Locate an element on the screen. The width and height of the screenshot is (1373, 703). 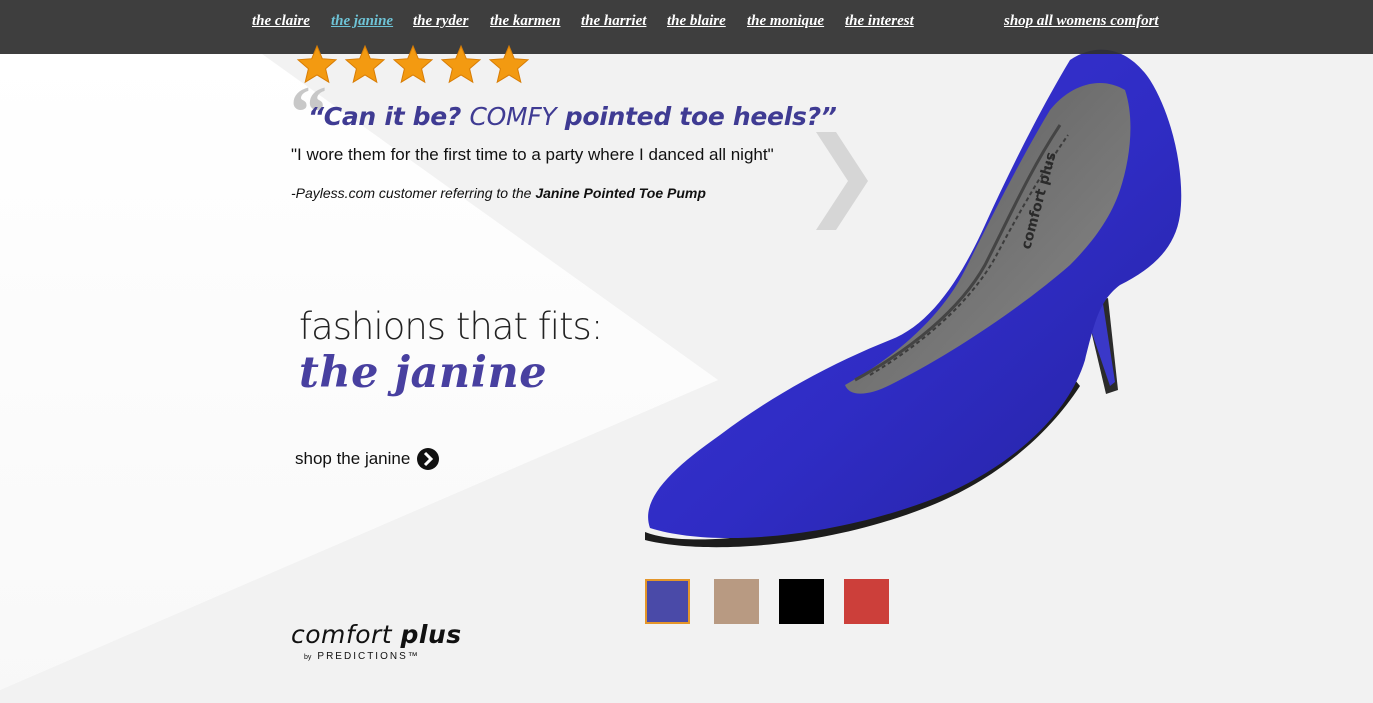
attribution-prefix: -Payless.com customer referring to the is located at coordinates (413, 193).